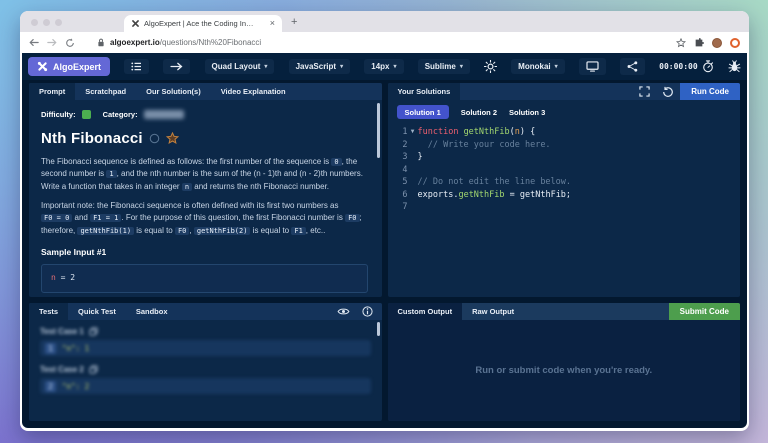 This screenshot has width=768, height=443. I want to click on solutions-tab-bar: Your Solutions Run Code, so click(563, 91).